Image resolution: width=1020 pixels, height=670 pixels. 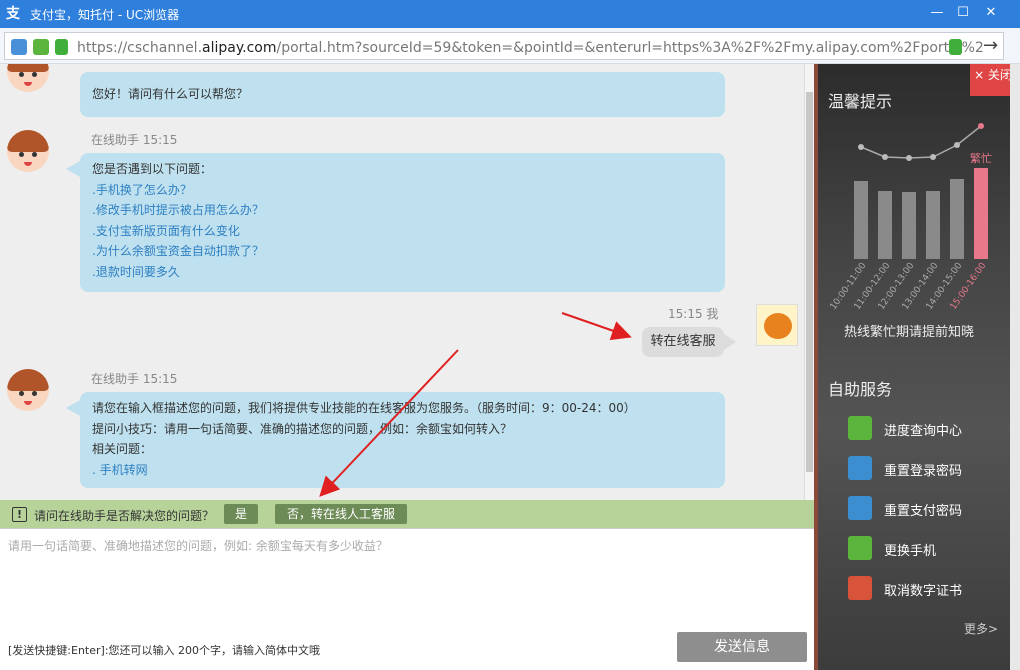 What do you see at coordinates (991, 13) in the screenshot?
I see `close-window-button: ✕` at bounding box center [991, 13].